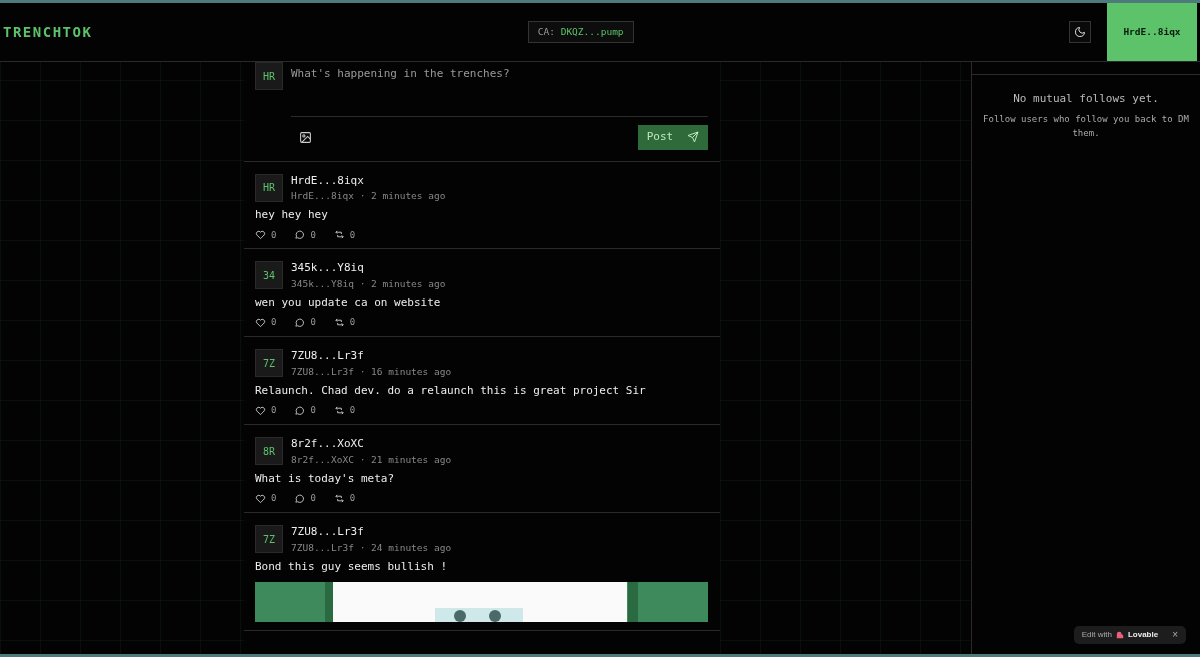  What do you see at coordinates (1096, 635) in the screenshot?
I see `badge-label: Edit with` at bounding box center [1096, 635].